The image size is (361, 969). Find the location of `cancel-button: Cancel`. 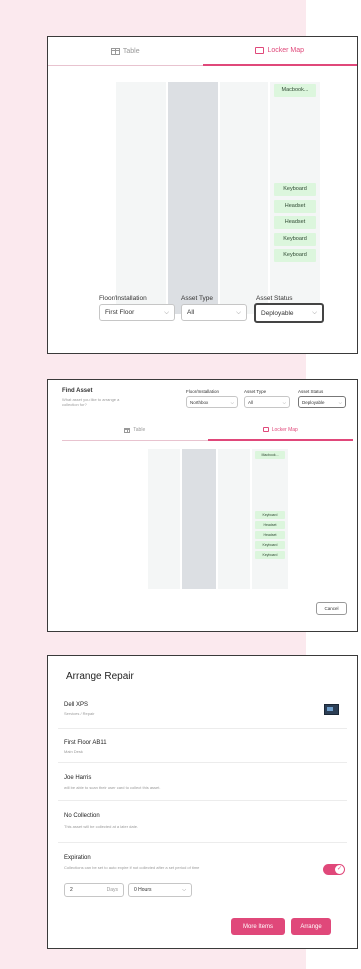

cancel-button: Cancel is located at coordinates (331, 608).